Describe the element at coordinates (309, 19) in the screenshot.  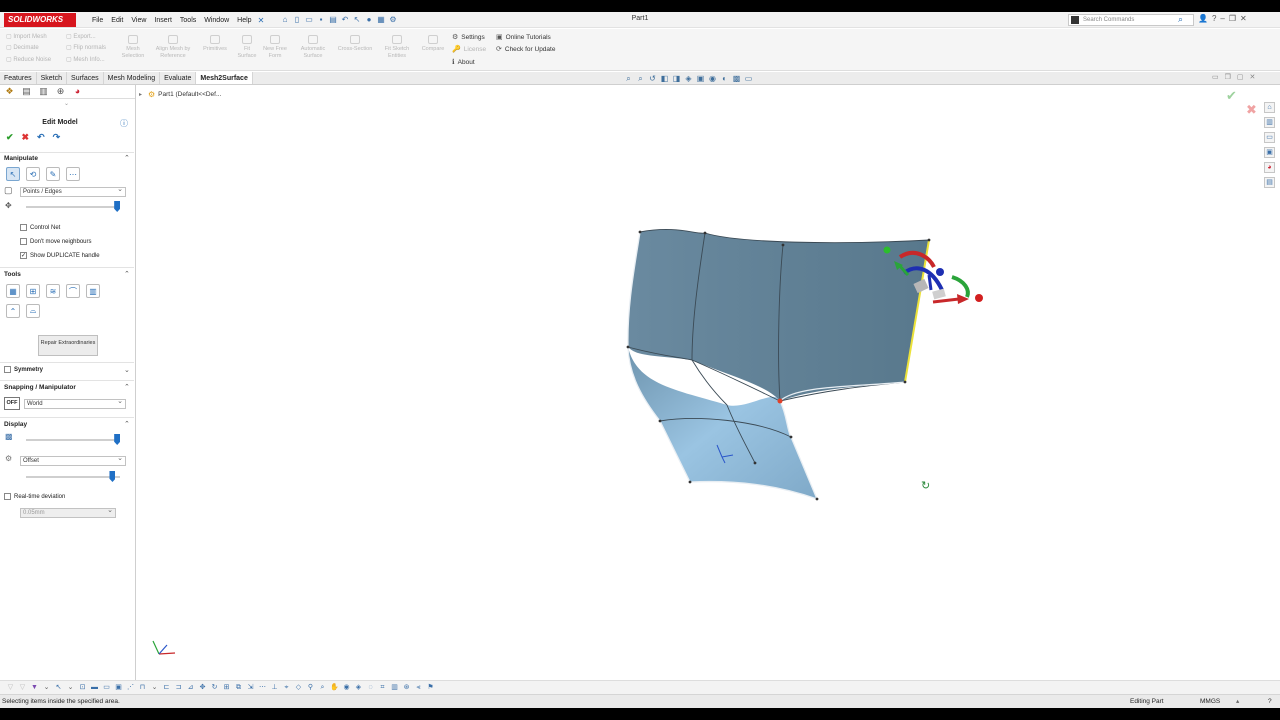
I see `open-folder-icon: ▭` at that location.